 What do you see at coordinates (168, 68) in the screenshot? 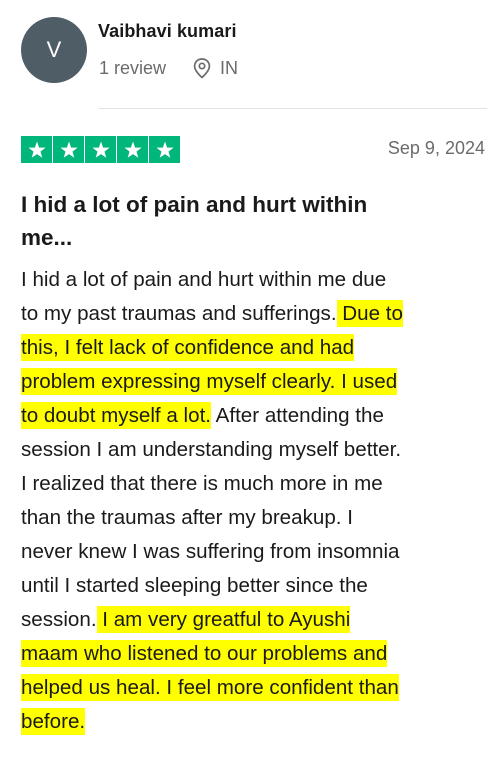
I see `reviewer-meta: 1 review IN` at bounding box center [168, 68].